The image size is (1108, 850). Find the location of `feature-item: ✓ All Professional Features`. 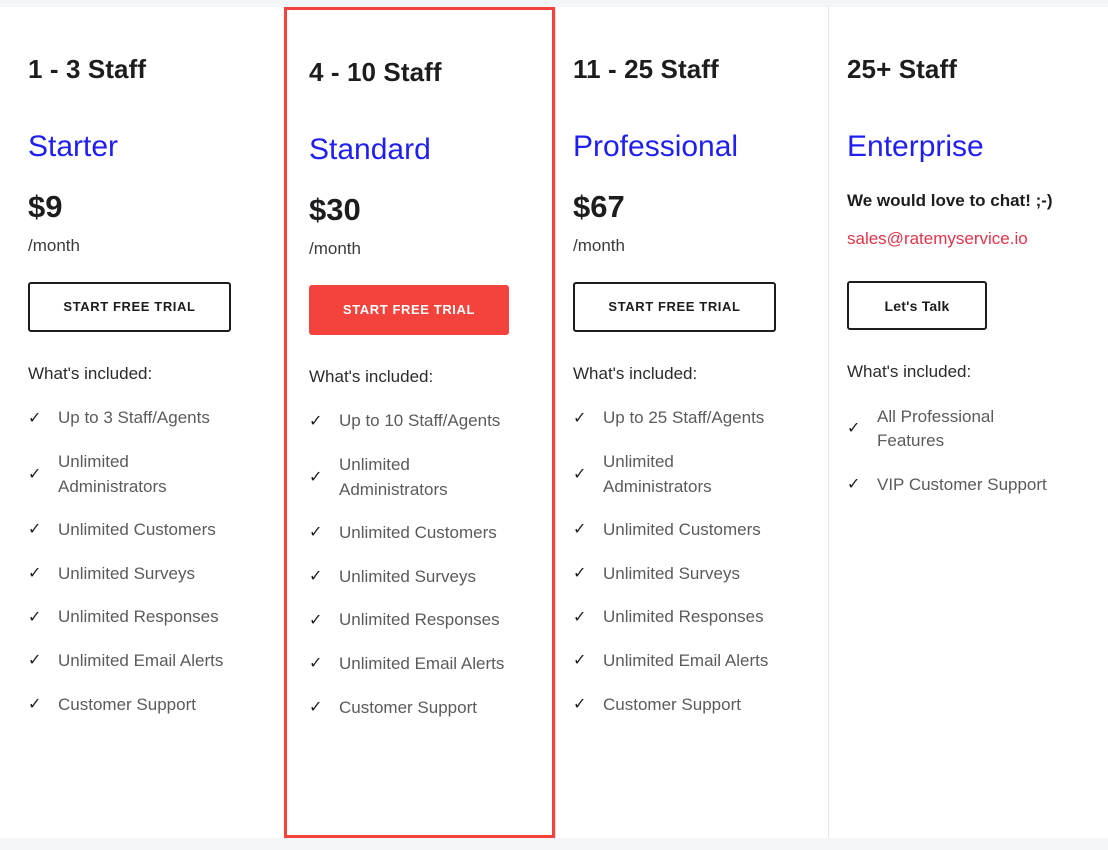

feature-item: ✓ All Professional Features is located at coordinates (963, 429).